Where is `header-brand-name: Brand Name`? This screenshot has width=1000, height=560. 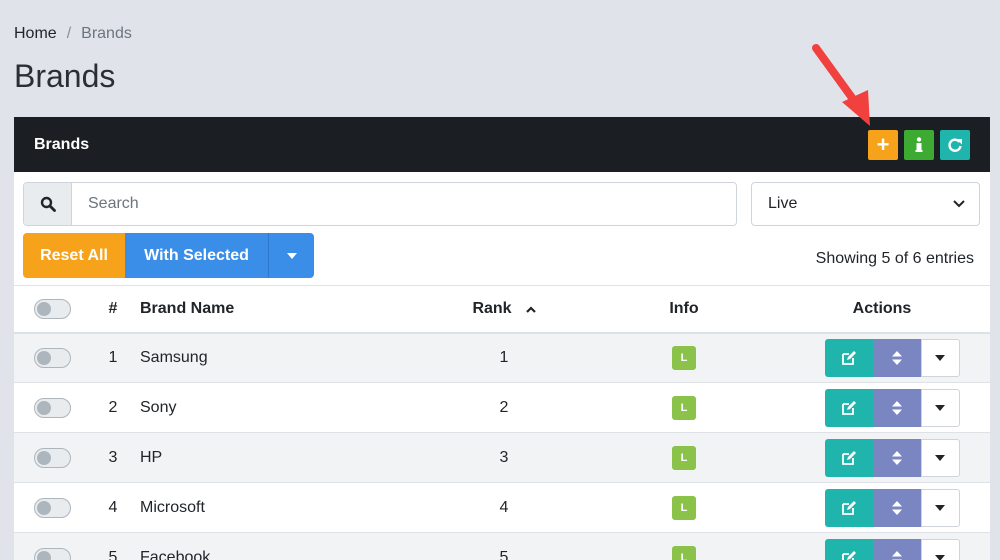
header-brand-name: Brand Name is located at coordinates (274, 309).